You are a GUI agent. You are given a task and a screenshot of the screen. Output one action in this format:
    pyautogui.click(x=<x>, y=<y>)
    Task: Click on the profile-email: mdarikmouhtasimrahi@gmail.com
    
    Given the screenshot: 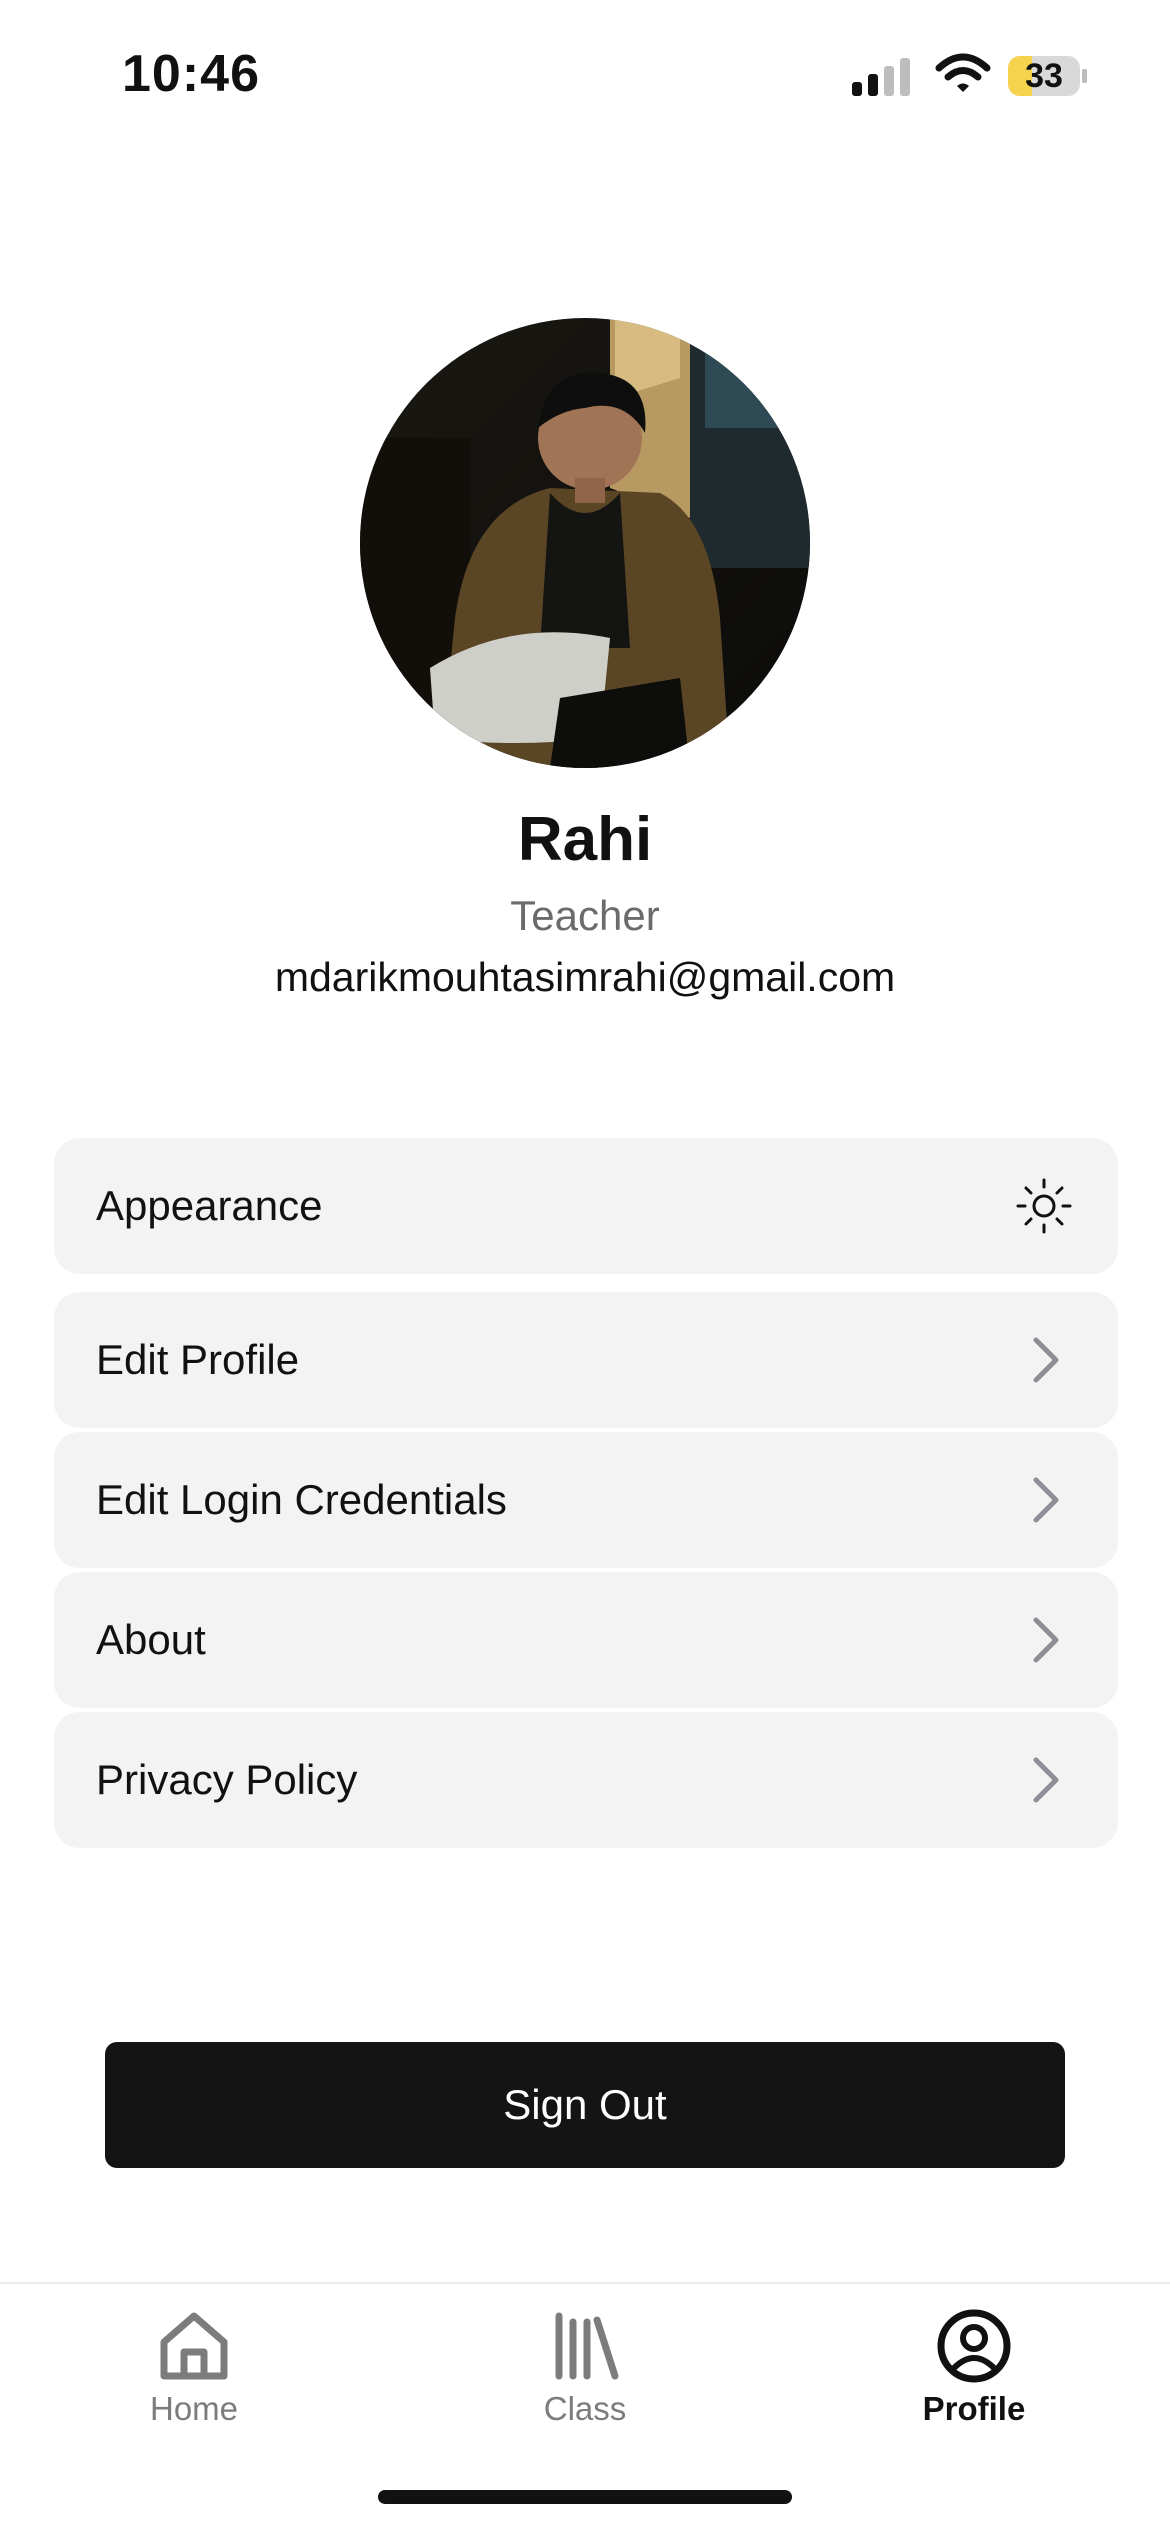 What is the action you would take?
    pyautogui.click(x=585, y=977)
    